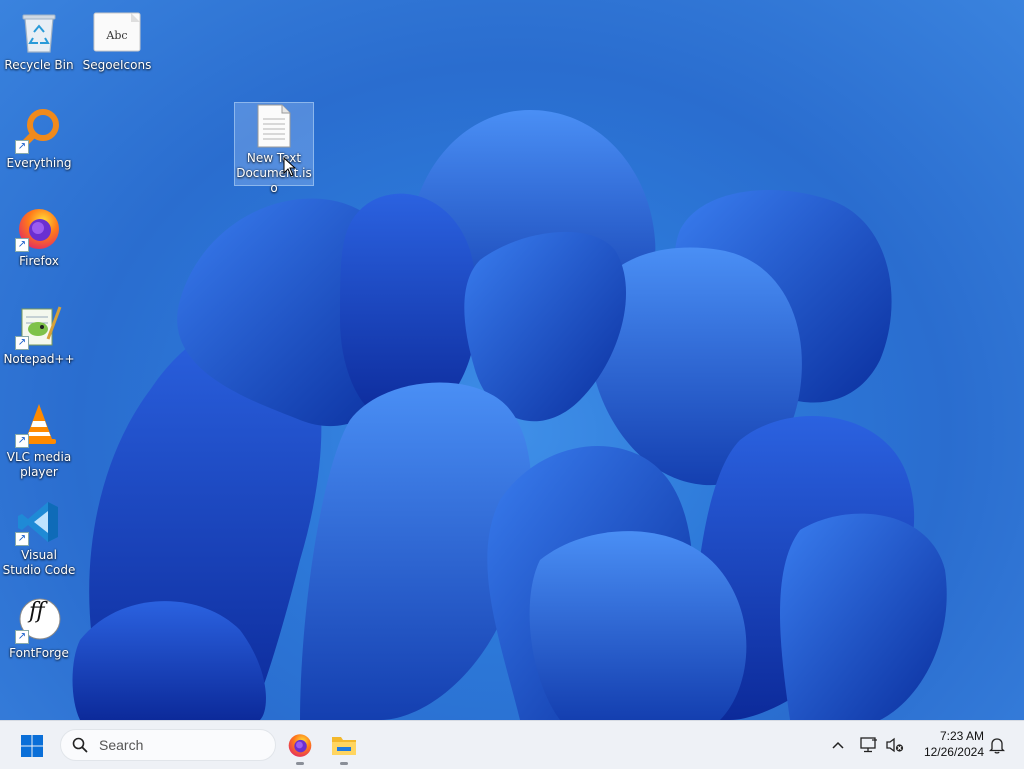 The width and height of the screenshot is (1024, 769). I want to click on notification-center-button, so click(997, 745).